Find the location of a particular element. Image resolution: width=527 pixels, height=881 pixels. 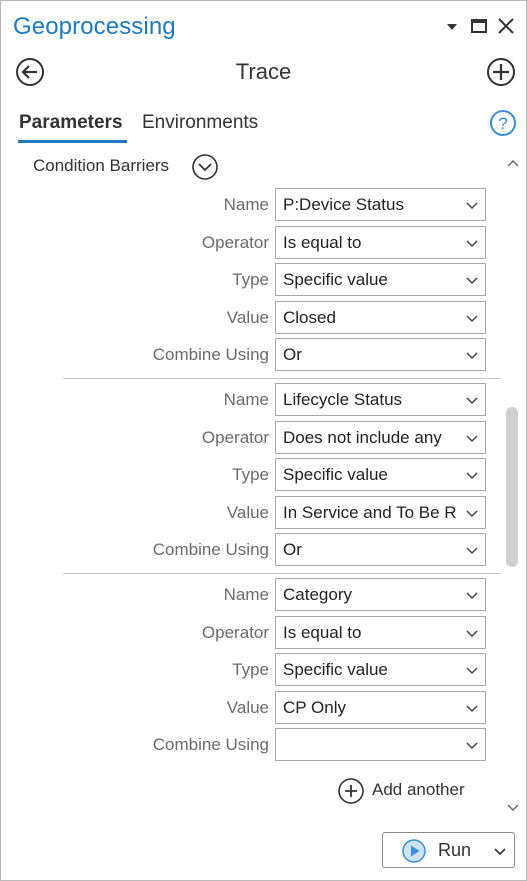

title-bar: Geoprocessing is located at coordinates (263, 27).